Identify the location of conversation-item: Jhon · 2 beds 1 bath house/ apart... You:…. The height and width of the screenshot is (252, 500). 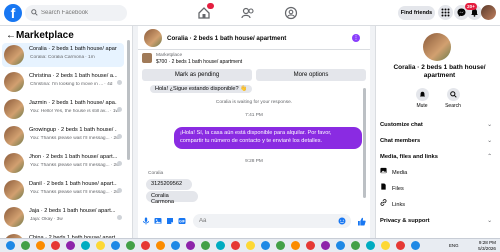
(63, 163).